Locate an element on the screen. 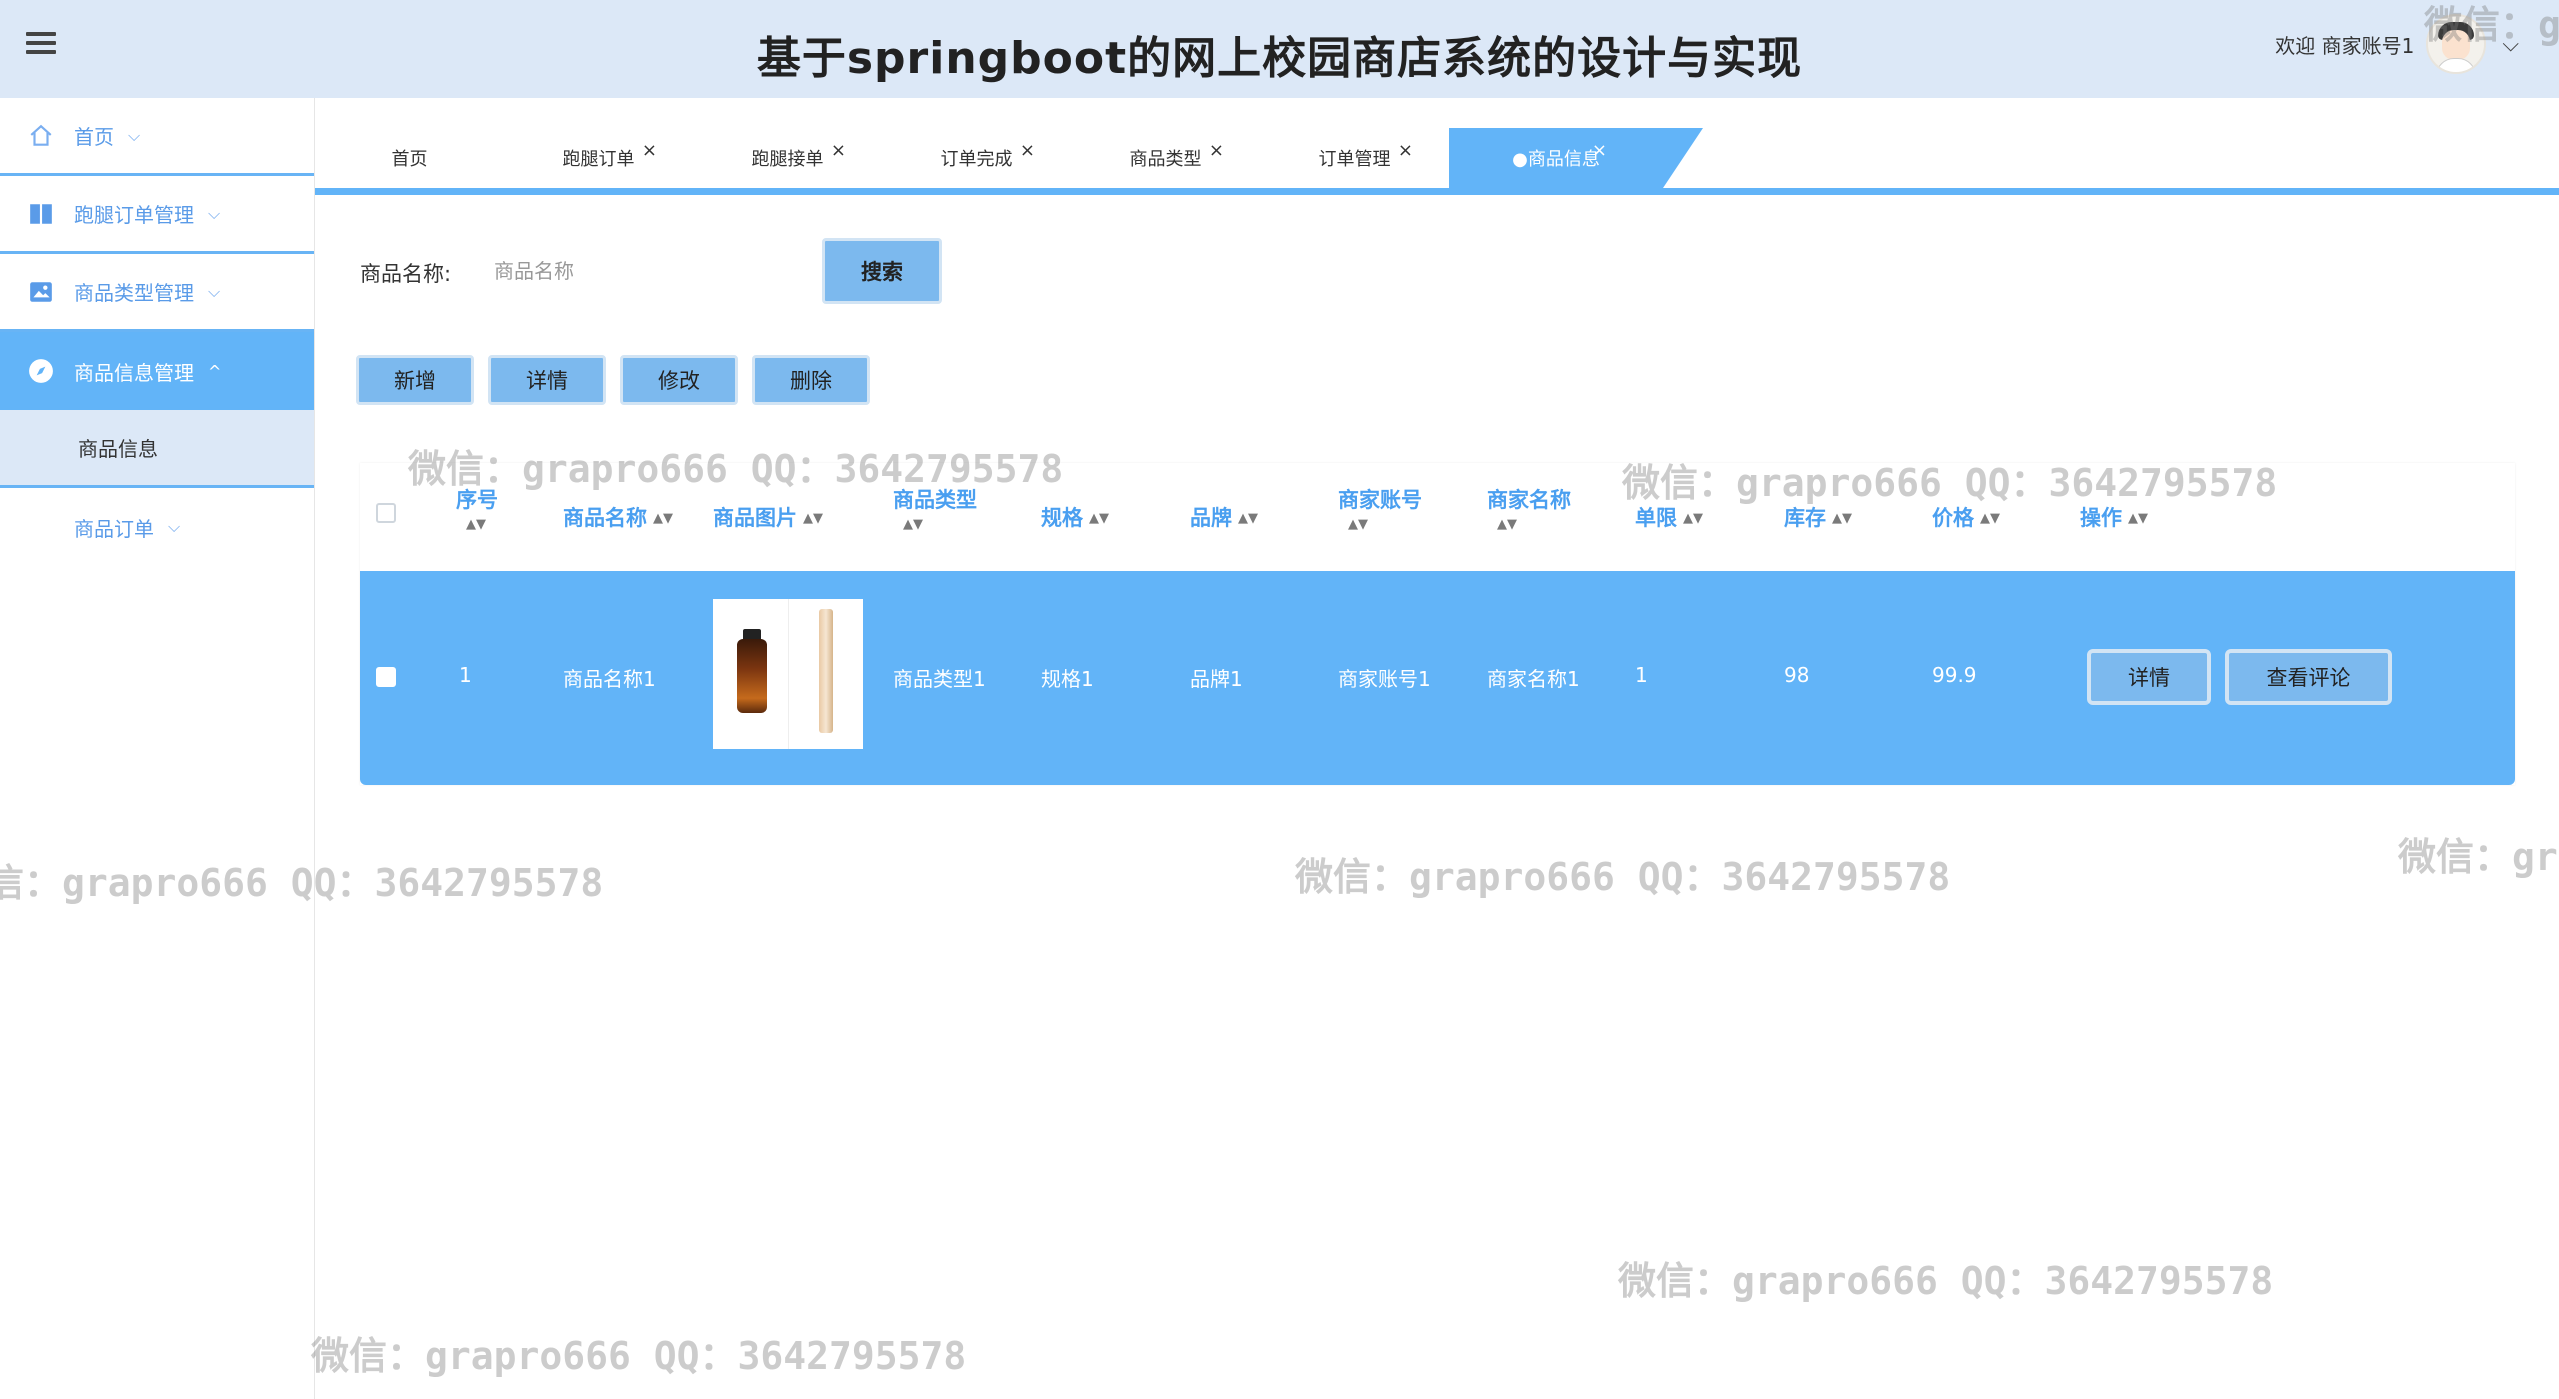 This screenshot has width=2559, height=1399. tab-errand-orders: 跑腿订单 × is located at coordinates (598, 158).